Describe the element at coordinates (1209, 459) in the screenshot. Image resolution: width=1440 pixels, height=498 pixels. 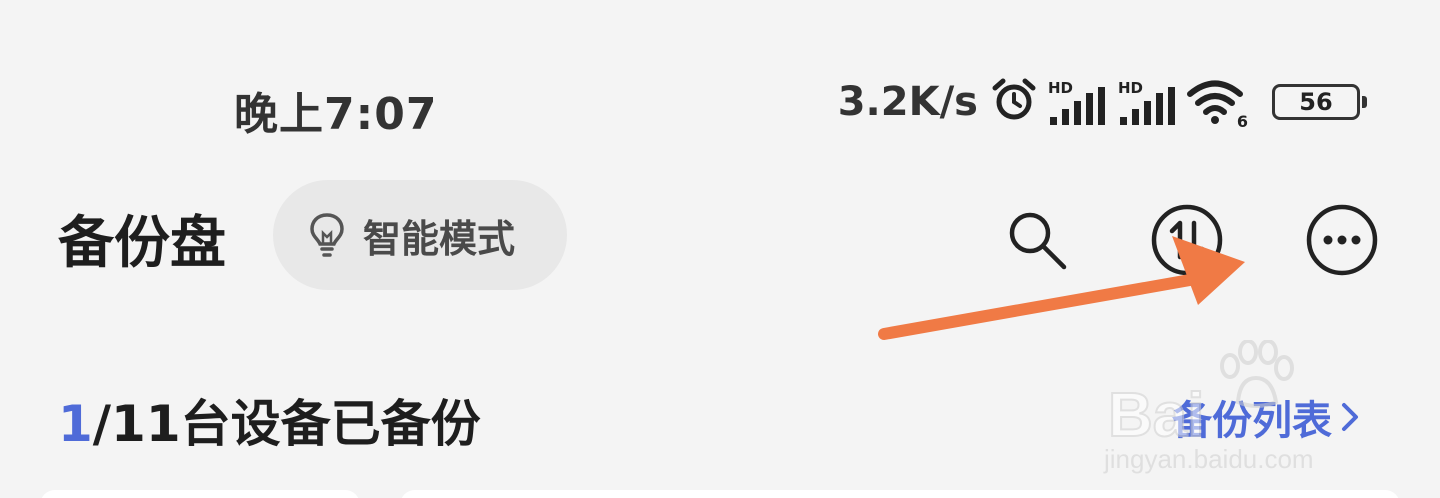
I see `watermark-url: jingyan.baidu.com` at that location.